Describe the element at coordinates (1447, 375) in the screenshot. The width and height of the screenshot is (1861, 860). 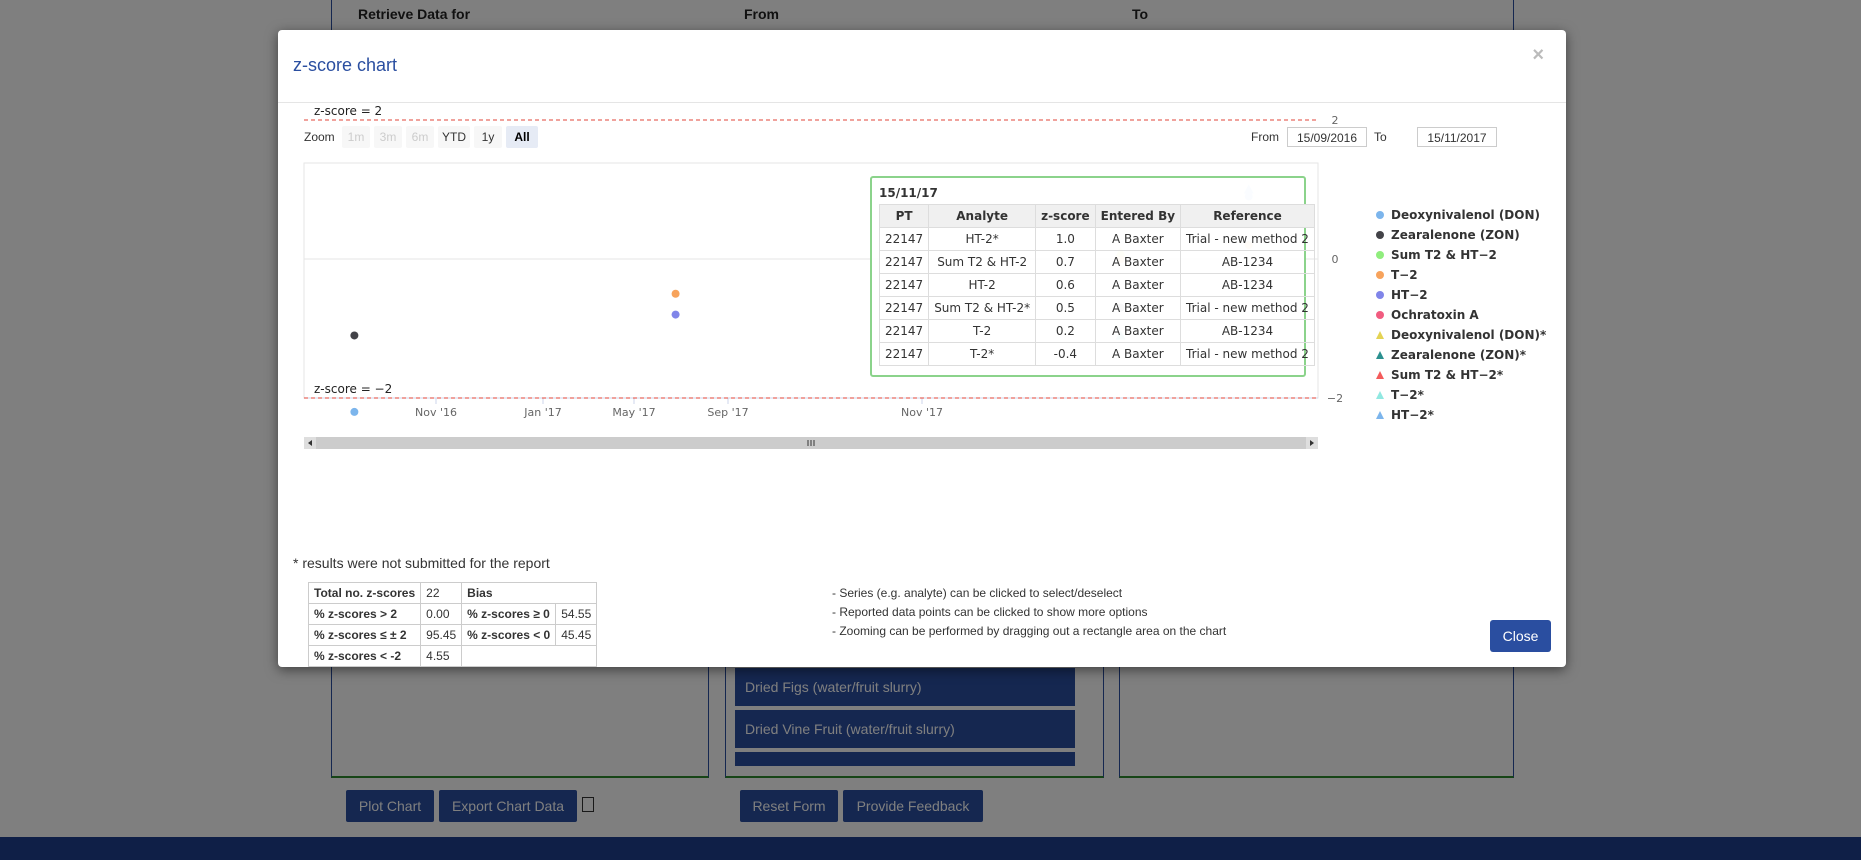
I see `legend-label: Sum T2 & HT−2*` at that location.